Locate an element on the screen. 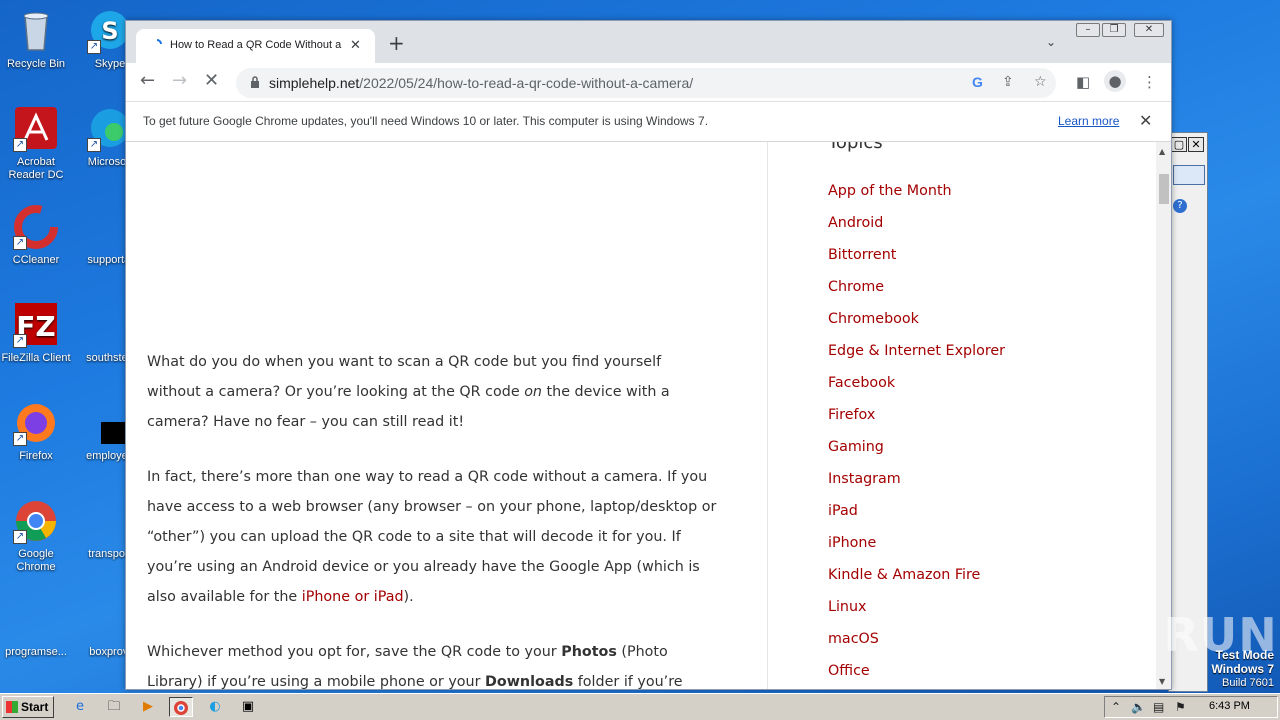 This screenshot has height=720, width=1280. minimize-button: – is located at coordinates (1088, 30).